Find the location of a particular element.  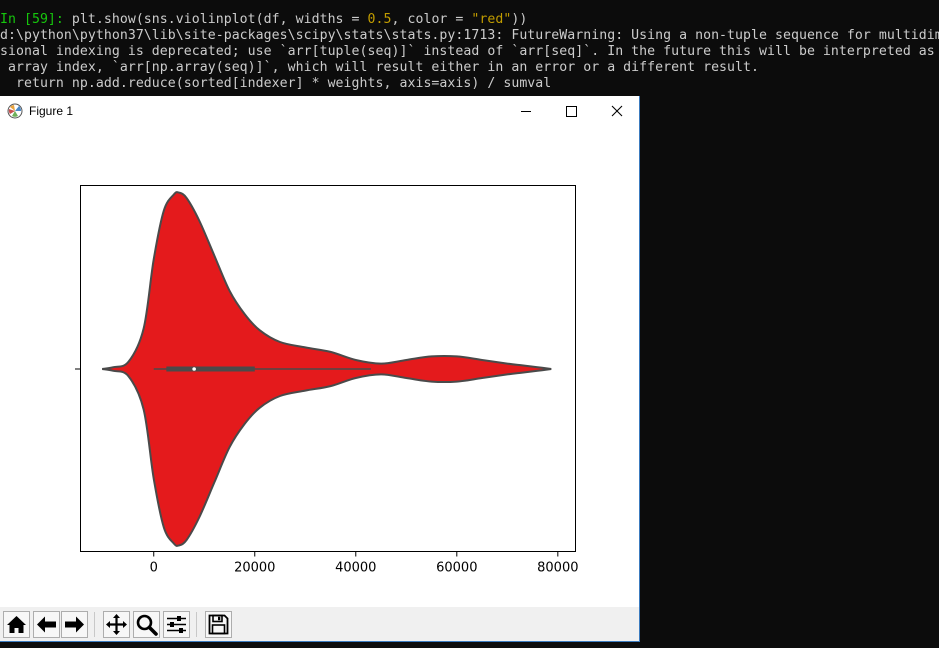

minimize-button is located at coordinates (525, 111).